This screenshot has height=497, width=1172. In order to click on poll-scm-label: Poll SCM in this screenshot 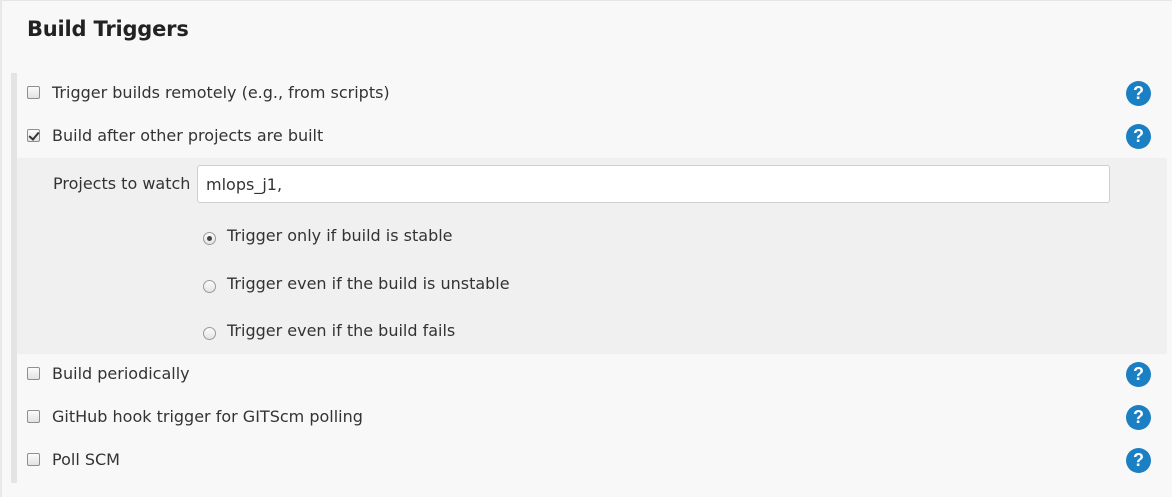, I will do `click(86, 459)`.